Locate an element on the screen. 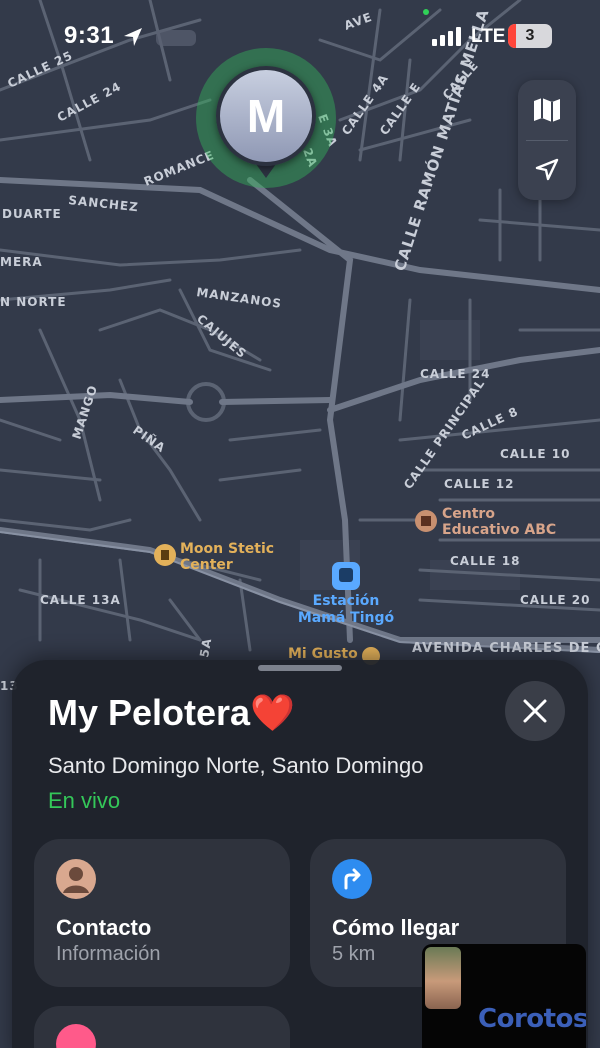 The height and width of the screenshot is (1048, 600). close-button is located at coordinates (535, 711).